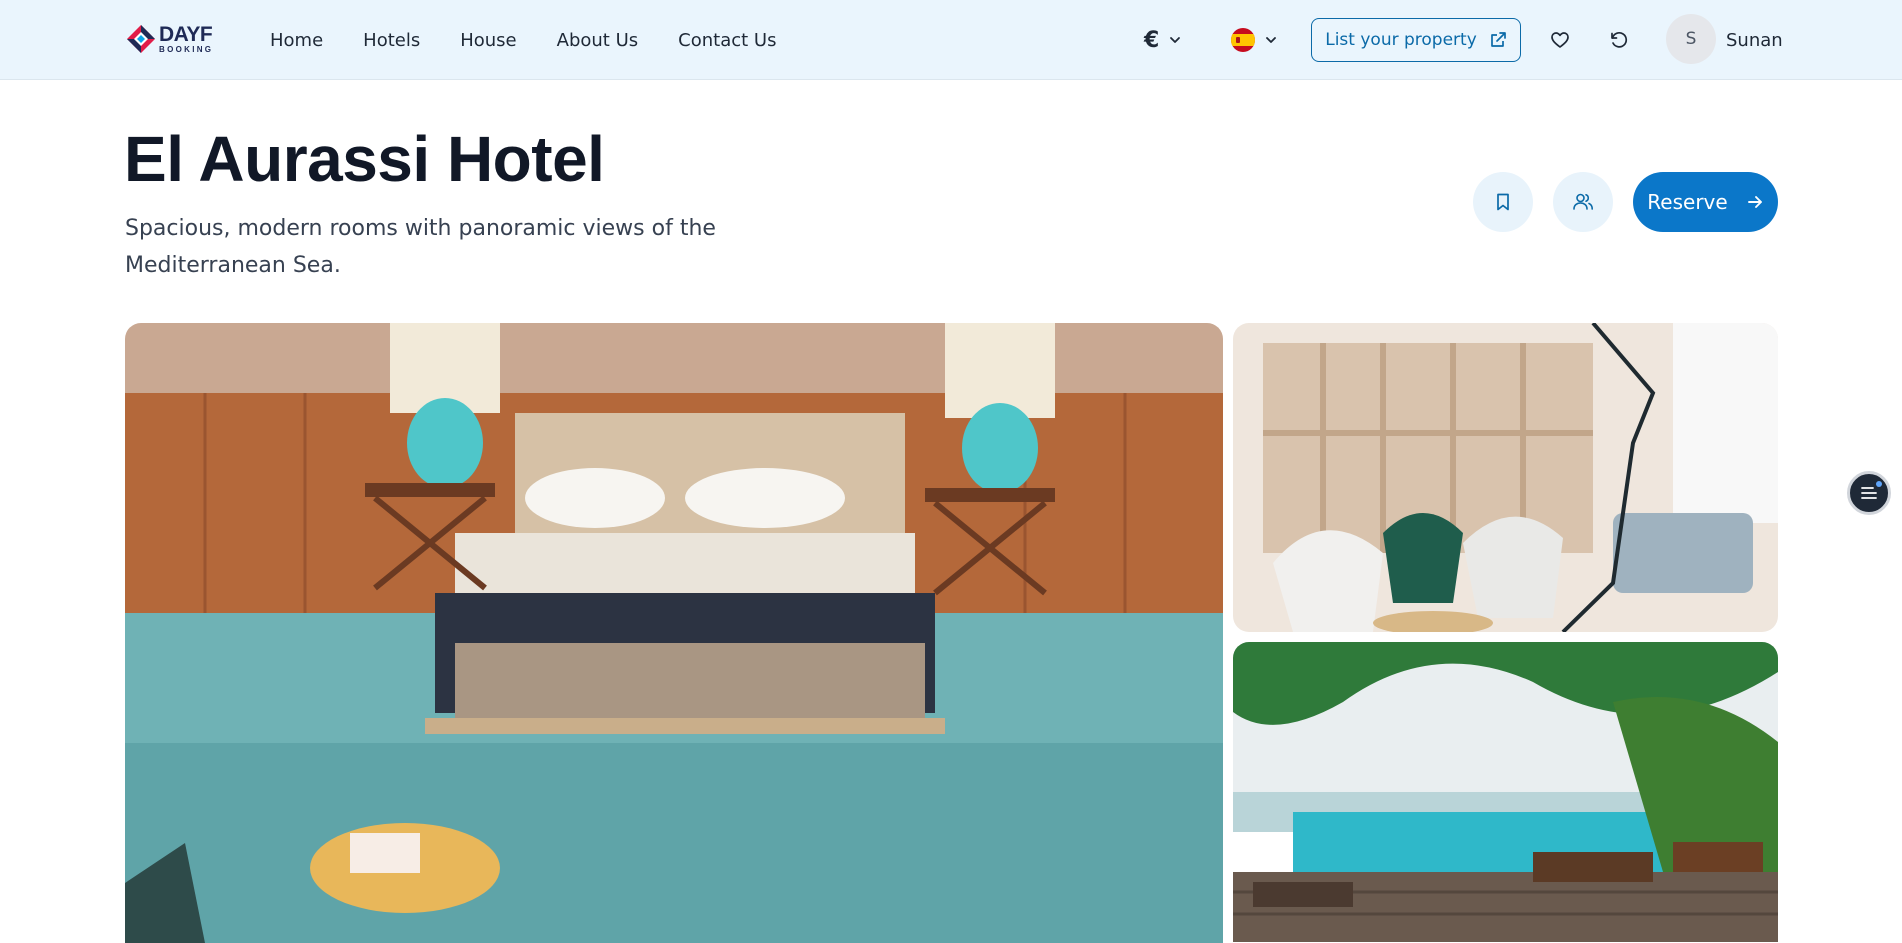 The width and height of the screenshot is (1902, 943). I want to click on history-icon, so click(1619, 40).